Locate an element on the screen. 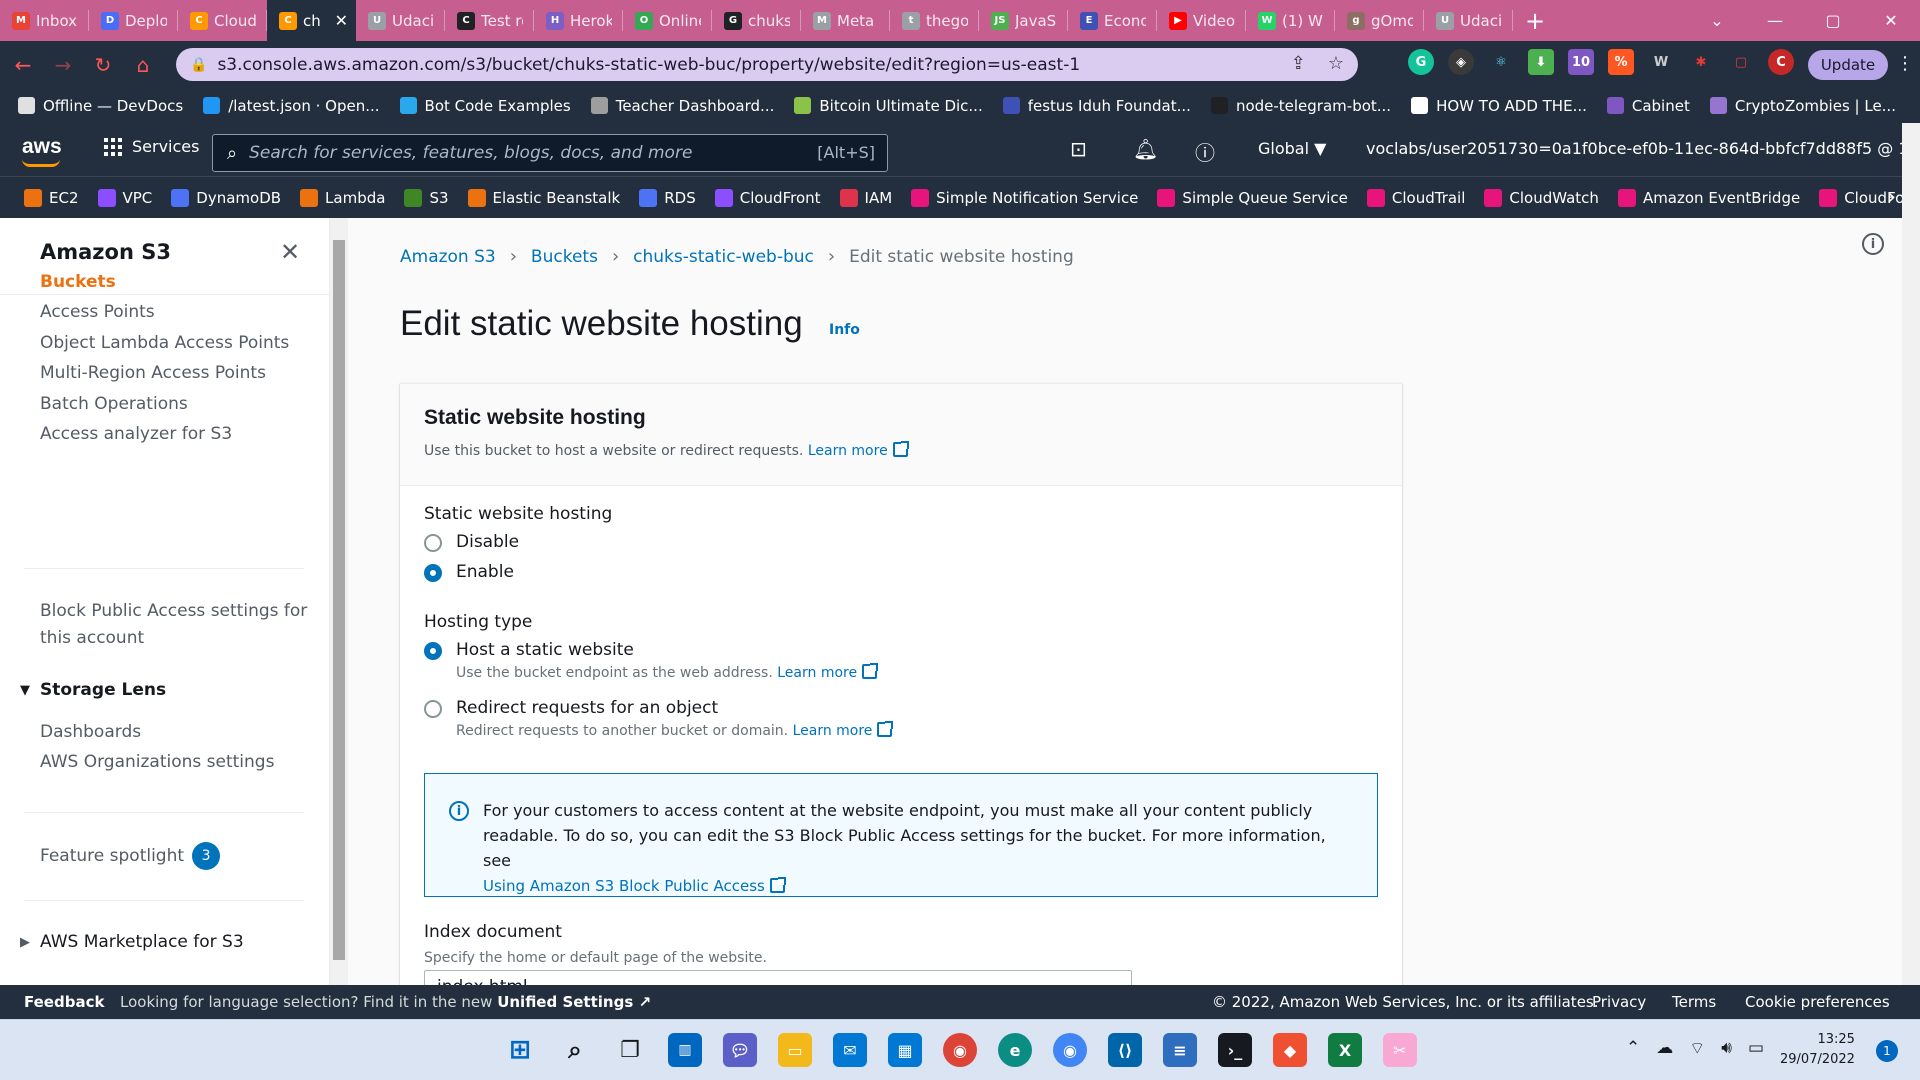 This screenshot has width=1920, height=1080. tab-10: t thego is located at coordinates (934, 20).